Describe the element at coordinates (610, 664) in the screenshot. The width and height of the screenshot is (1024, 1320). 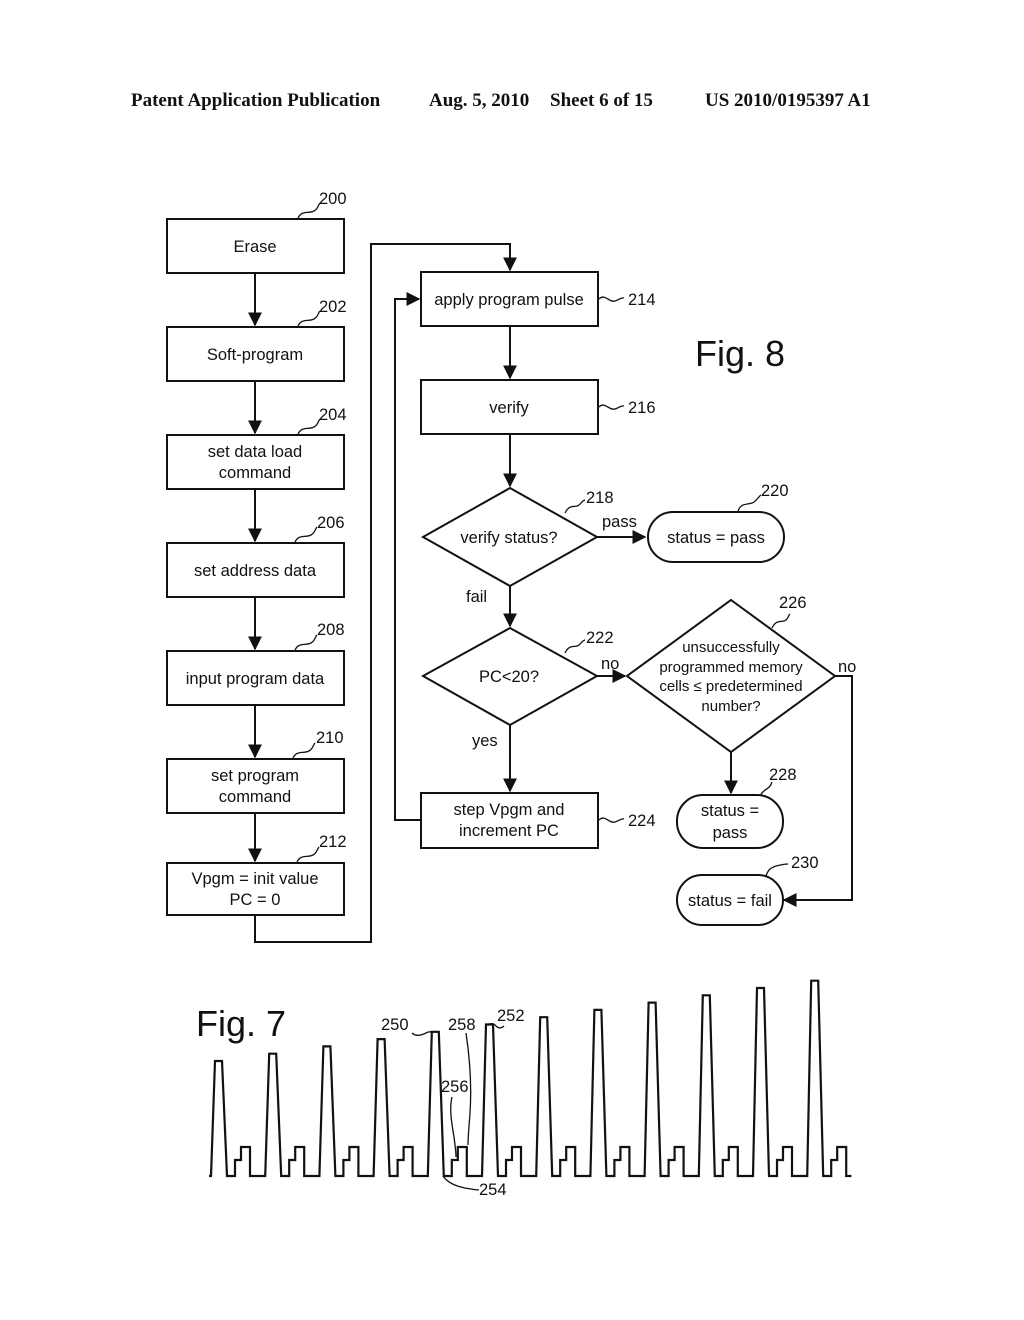
I see `edge-label-no-222: no` at that location.